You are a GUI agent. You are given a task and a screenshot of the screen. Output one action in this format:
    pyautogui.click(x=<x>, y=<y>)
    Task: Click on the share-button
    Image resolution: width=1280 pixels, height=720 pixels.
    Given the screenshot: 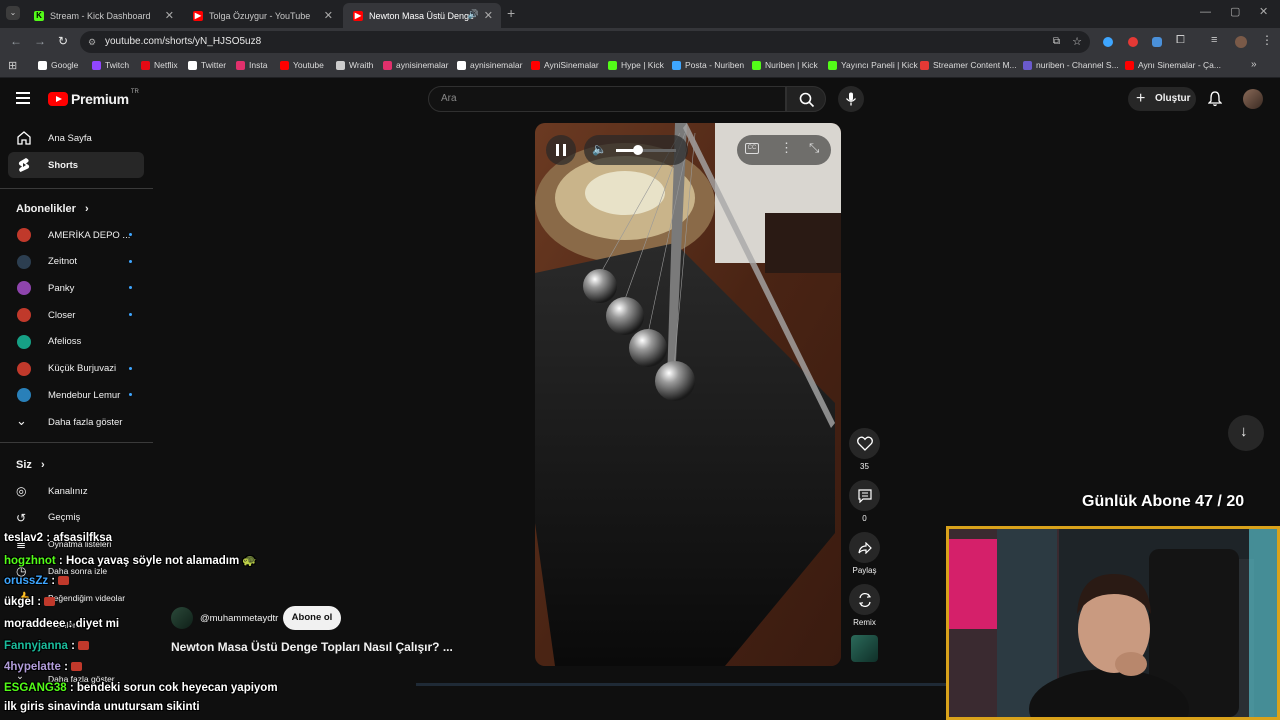 What is the action you would take?
    pyautogui.click(x=864, y=547)
    